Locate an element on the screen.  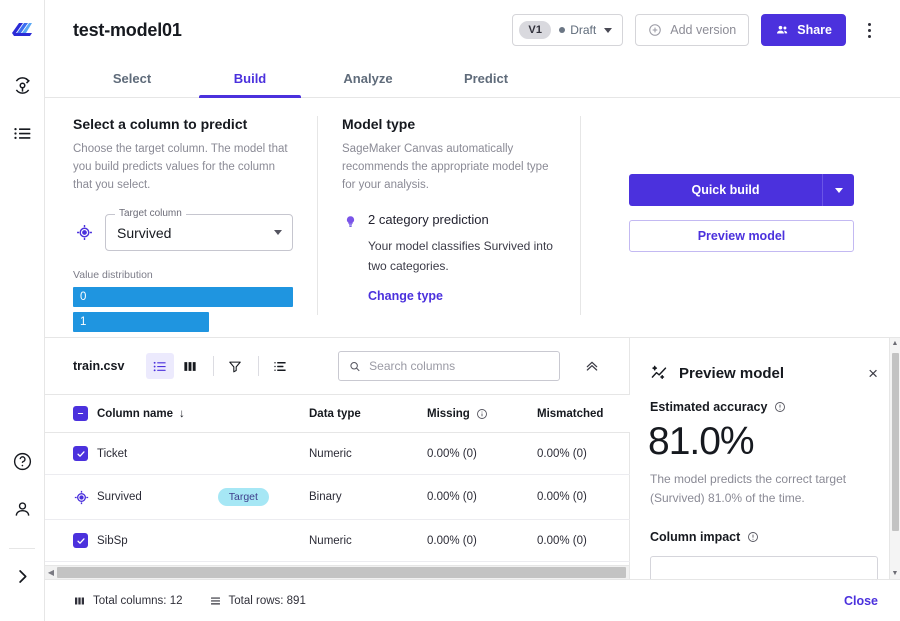
grid-view-icon is located at coordinates (190, 366).